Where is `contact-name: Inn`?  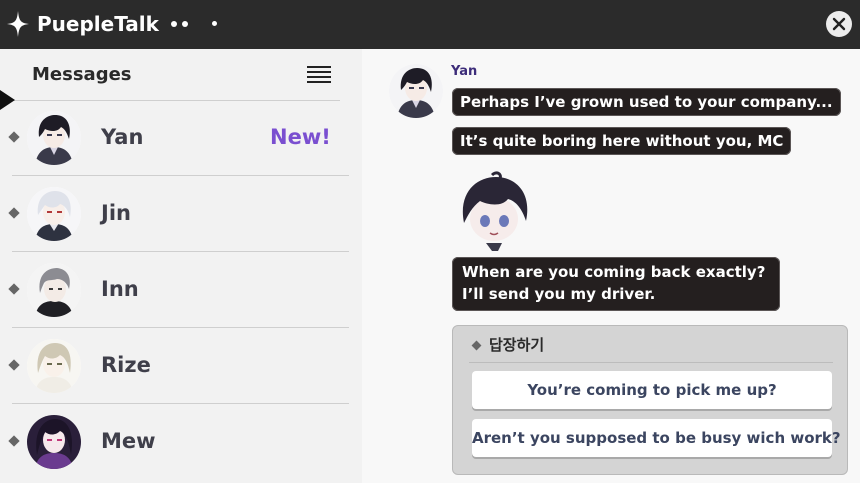
contact-name: Inn is located at coordinates (120, 289).